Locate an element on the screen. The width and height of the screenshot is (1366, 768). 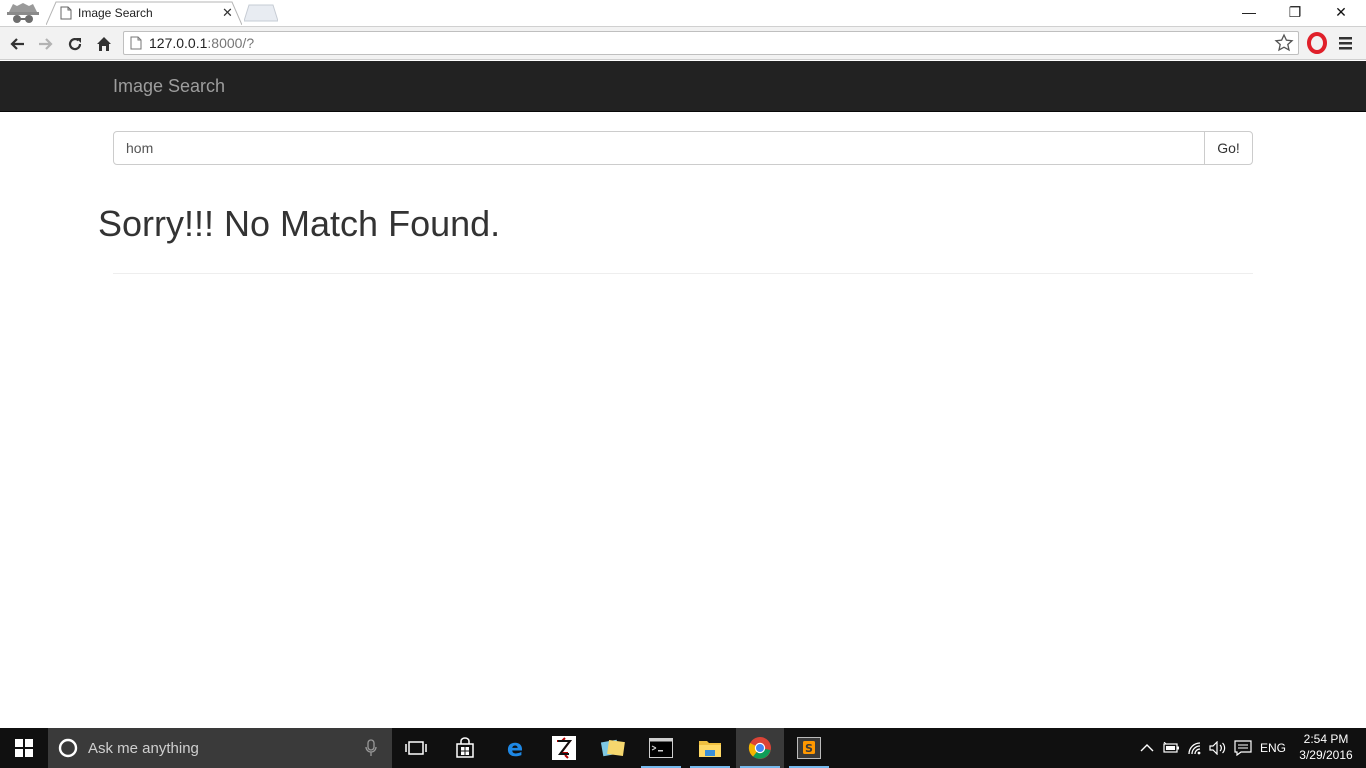
clock-time: 2:54 PM is located at coordinates (1326, 739).